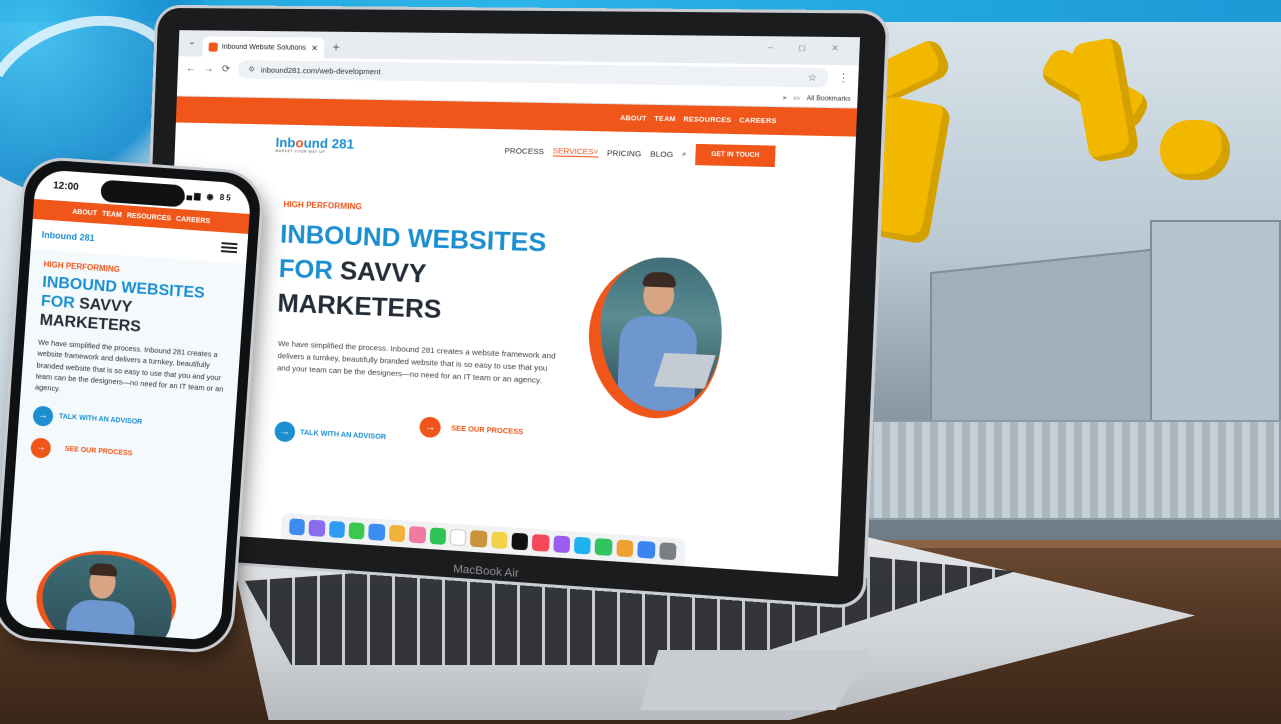 The width and height of the screenshot is (1281, 724). I want to click on launchpad-icon, so click(317, 528).